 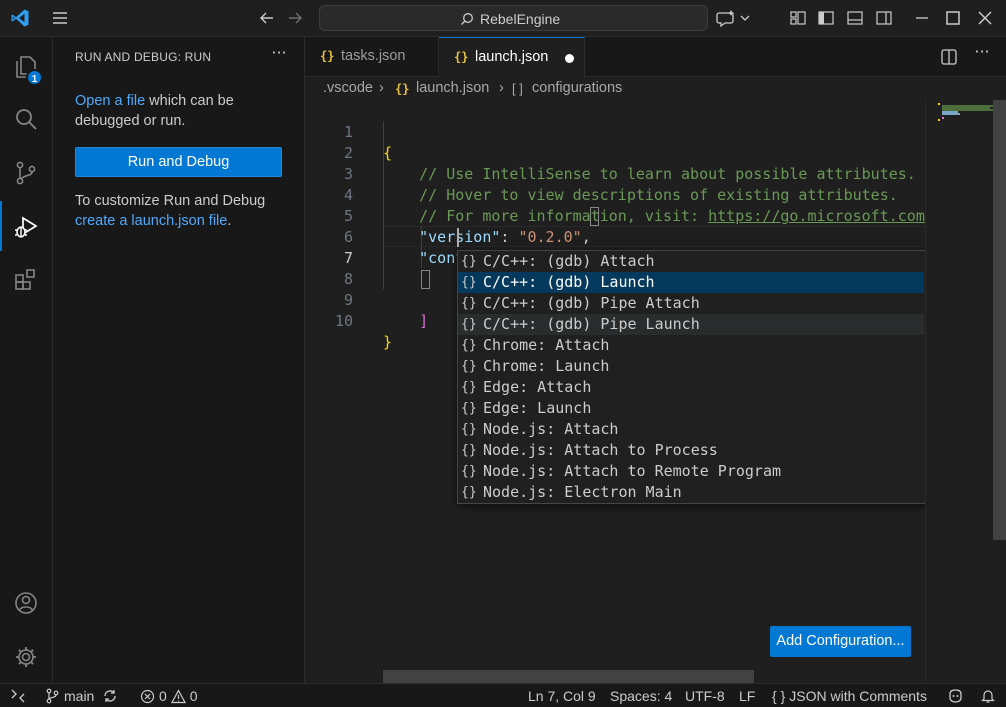 I want to click on run-debug-icon, so click(x=26, y=227).